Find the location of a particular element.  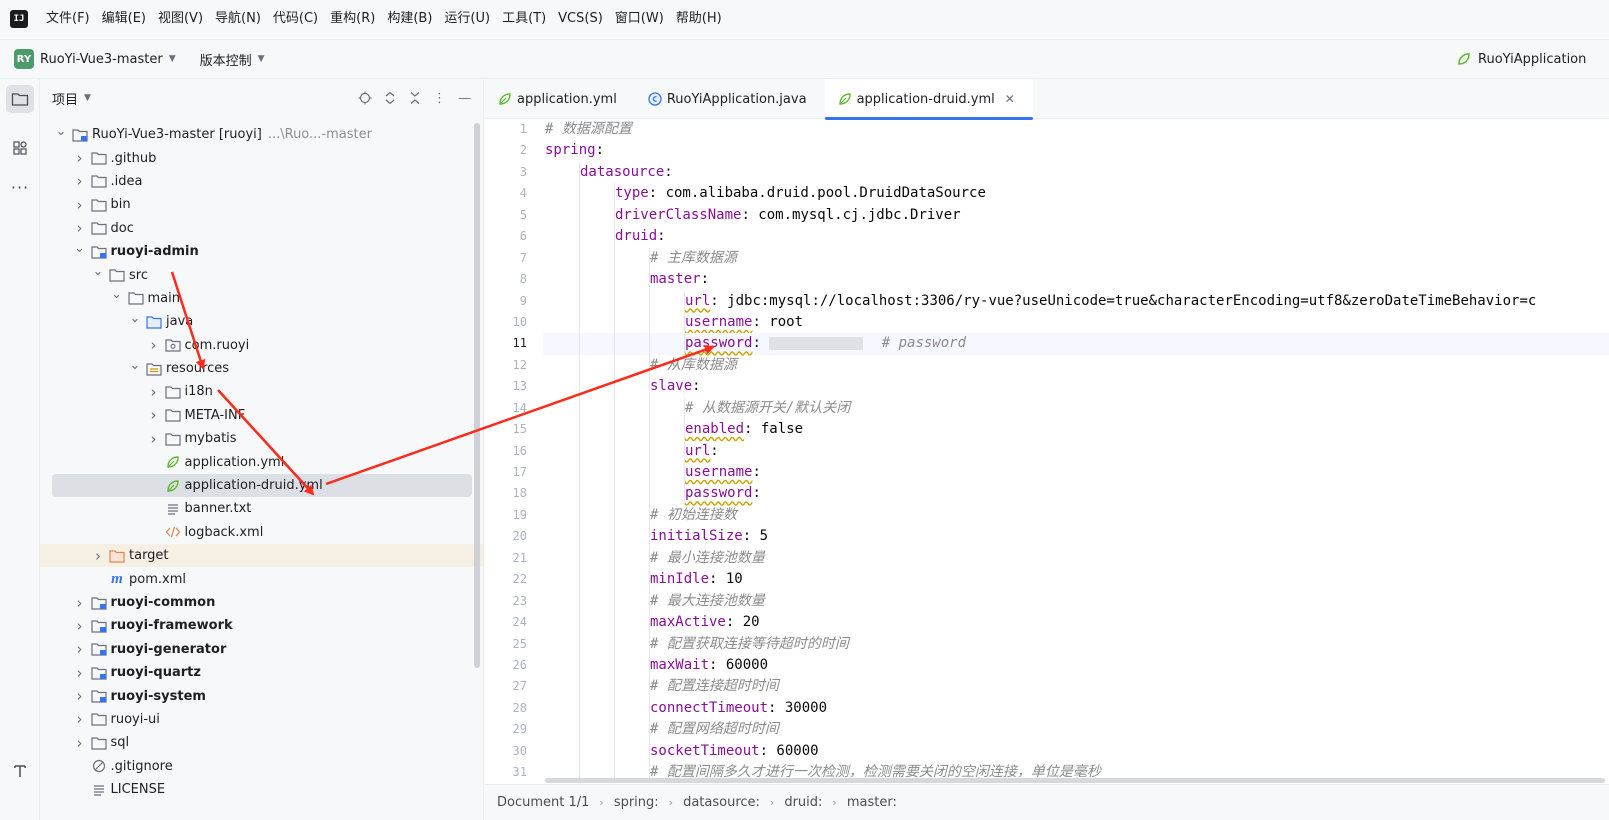

breadcrumb-item: druid: is located at coordinates (803, 802).